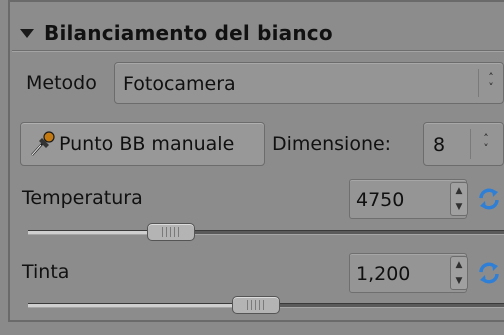 This screenshot has height=335, width=504. I want to click on tint-spinbox: 1,200 ▲ ▼, so click(408, 273).